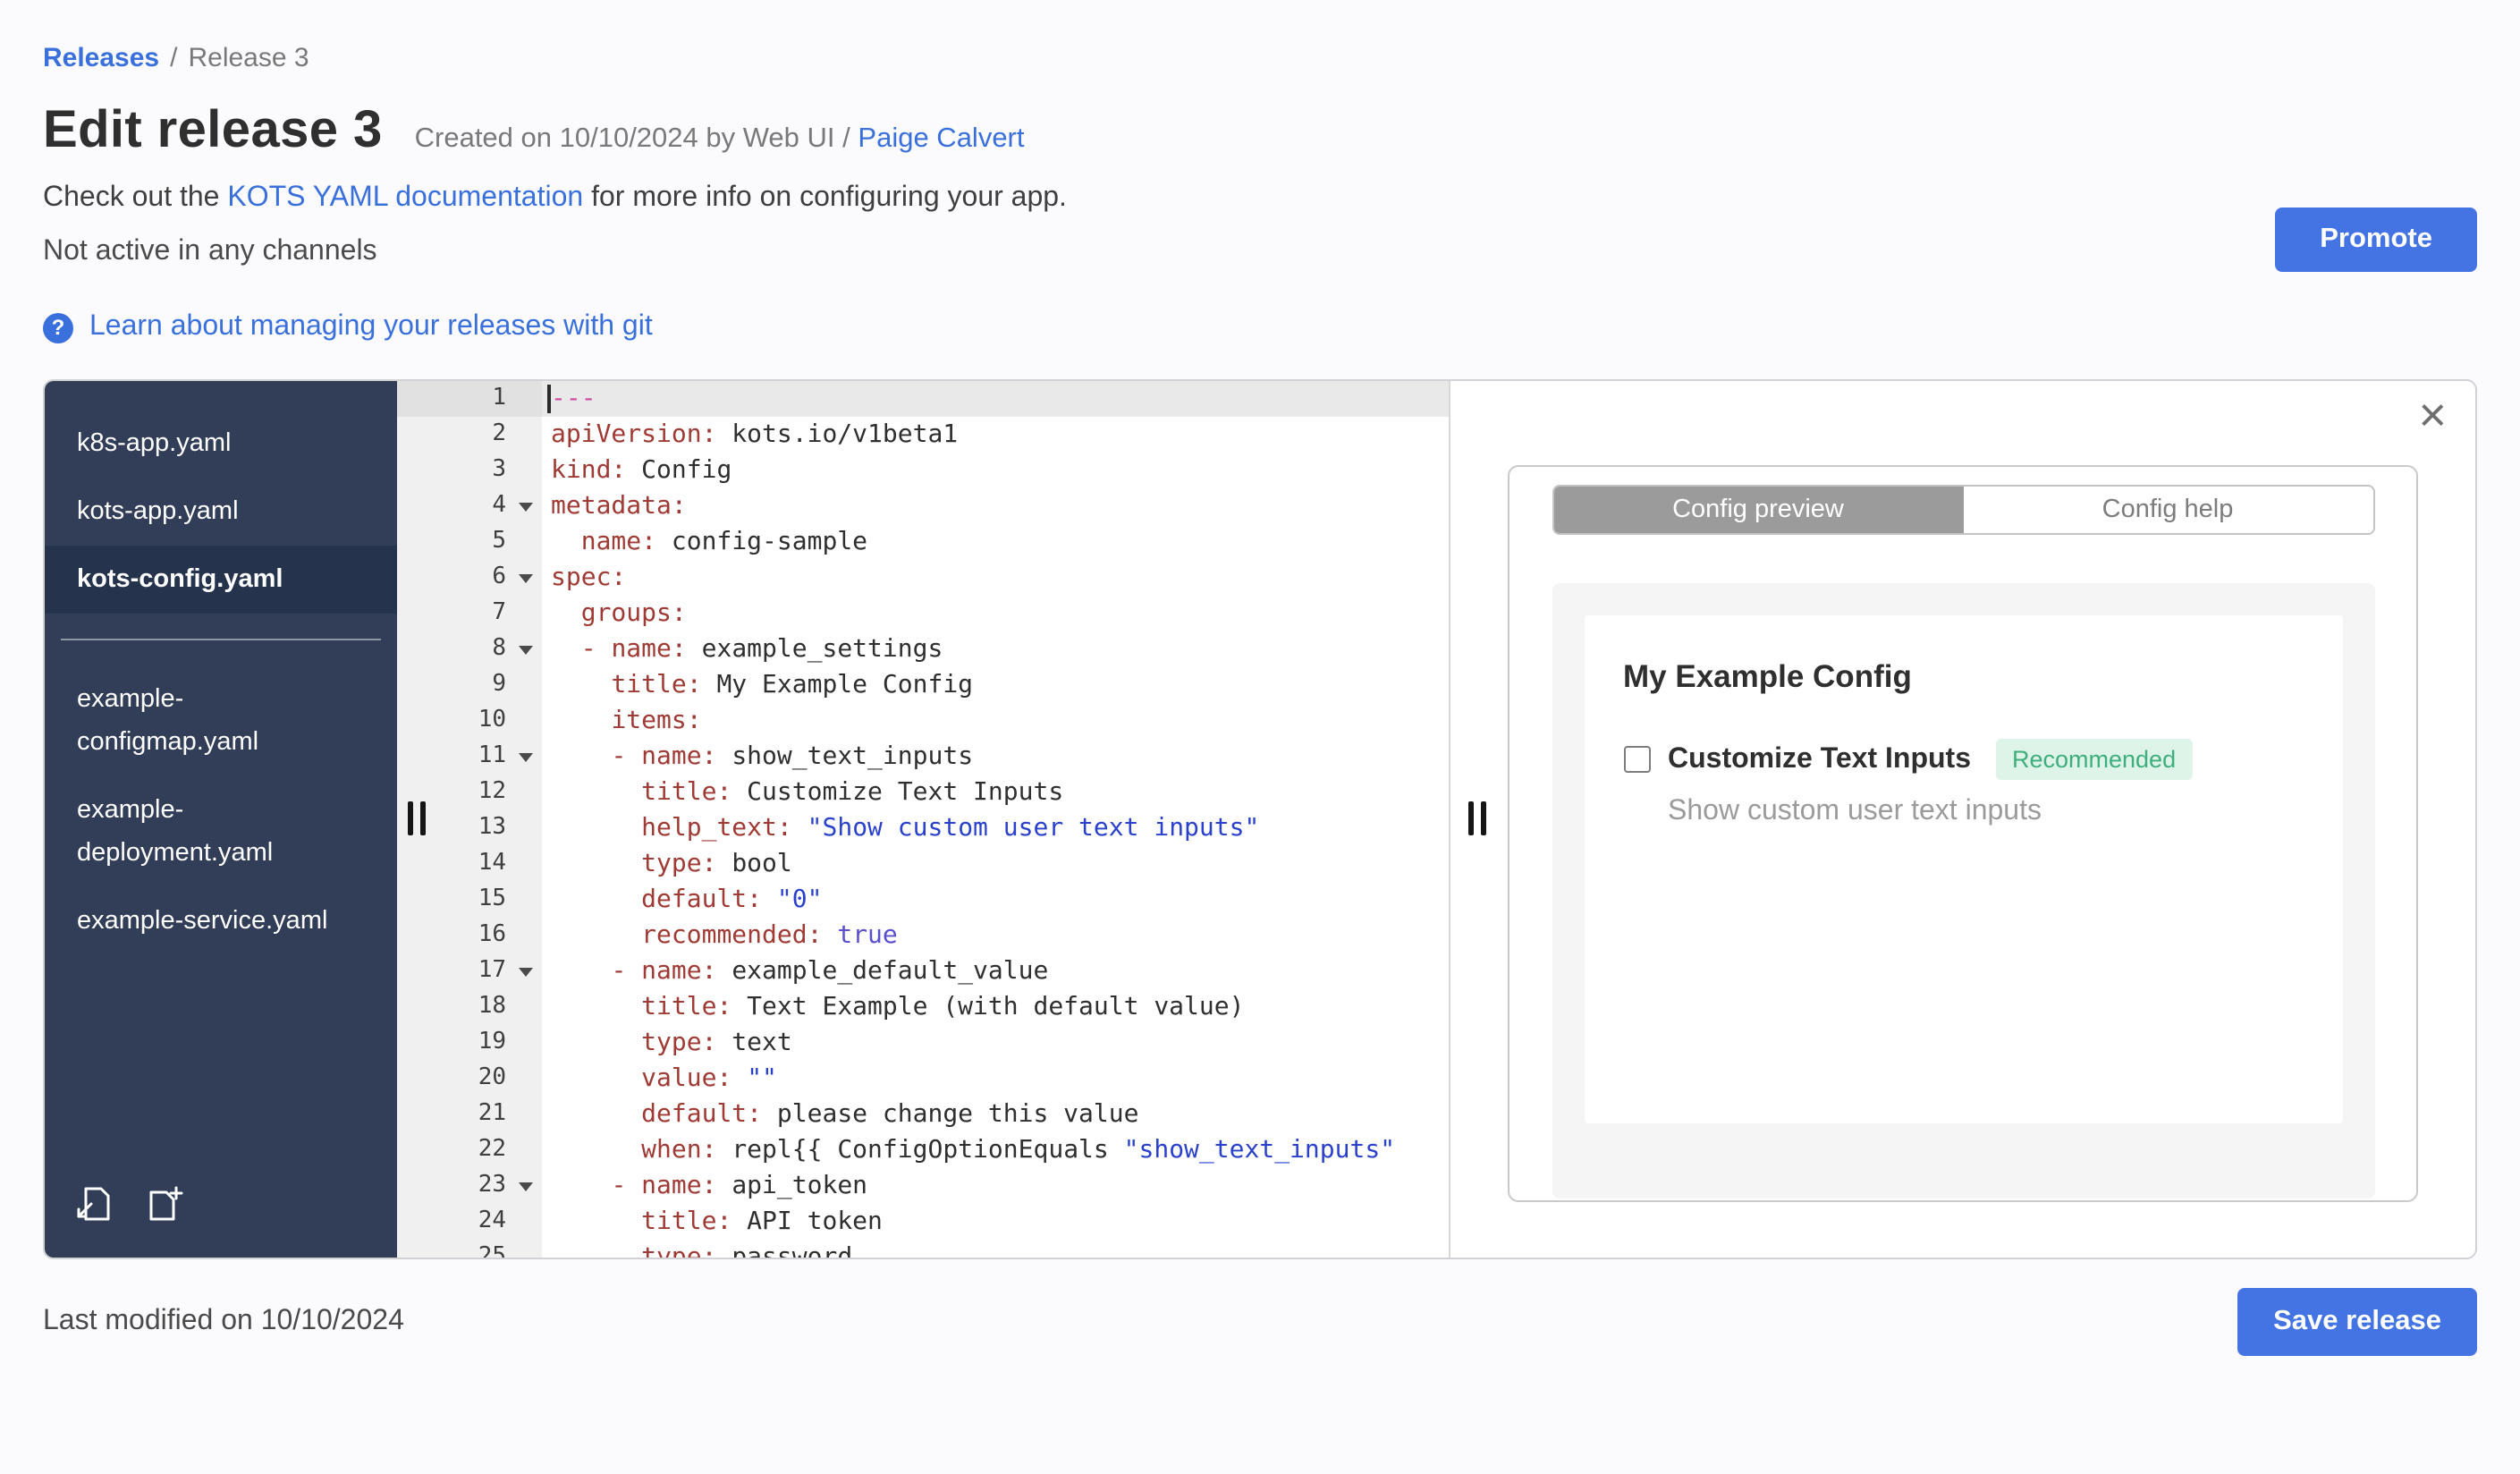  Describe the element at coordinates (923, 721) in the screenshot. I see `code-line: 10 items:` at that location.